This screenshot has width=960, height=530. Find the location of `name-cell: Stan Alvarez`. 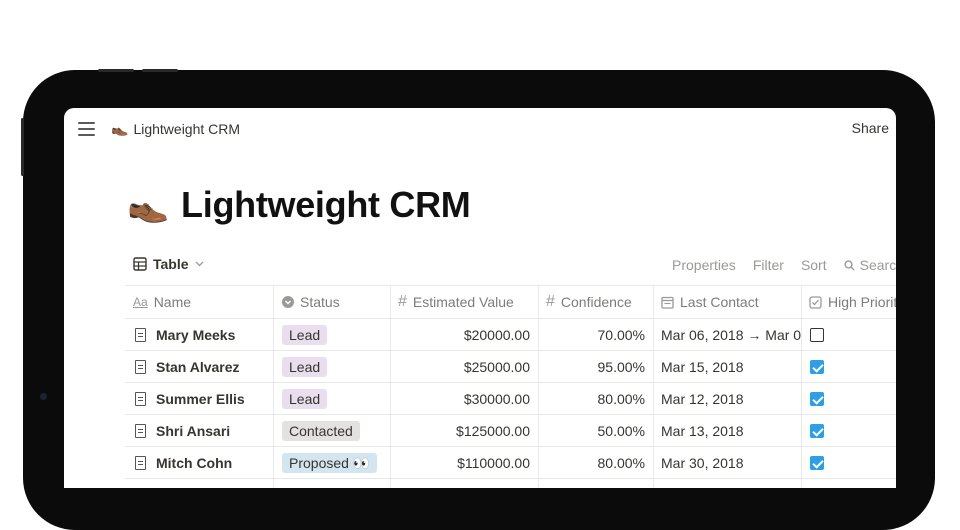

name-cell: Stan Alvarez is located at coordinates (199, 367).